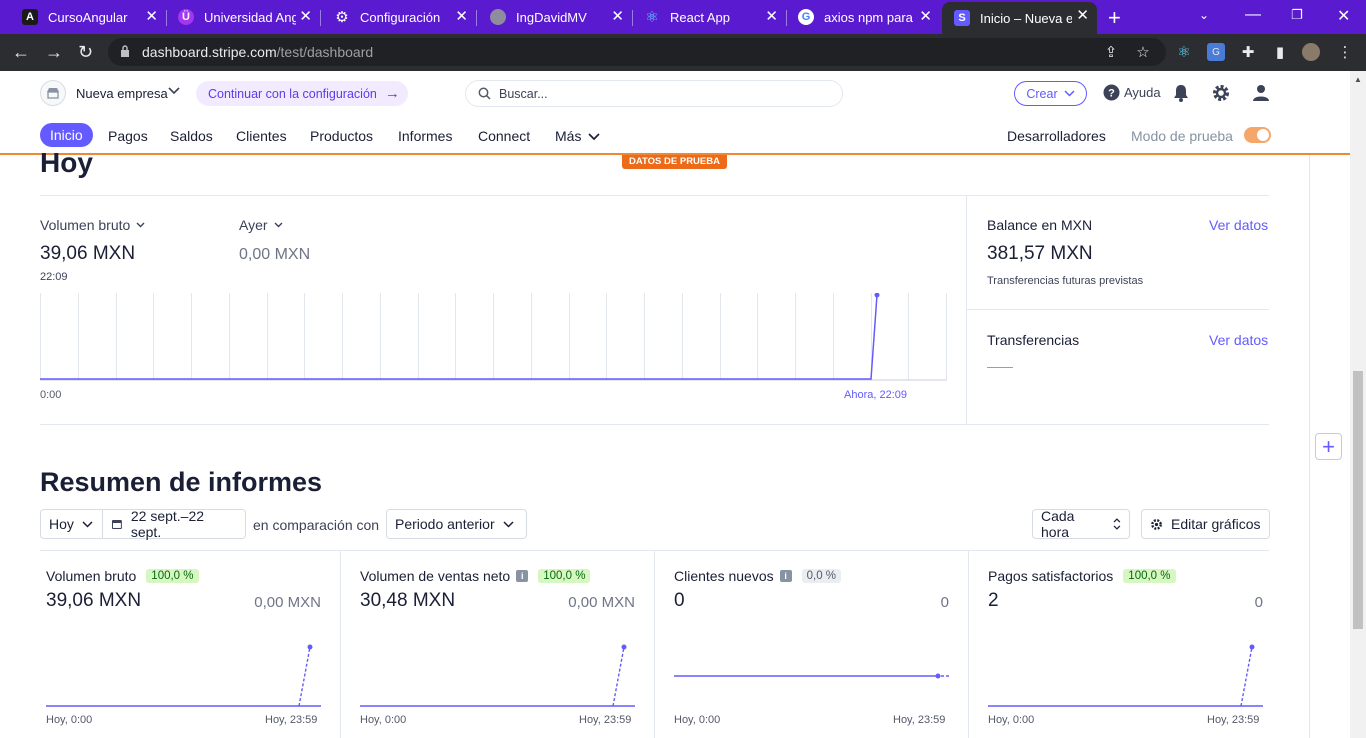 The image size is (1366, 738). Describe the element at coordinates (1345, 52) in the screenshot. I see `browser-menu-icon: ⋮` at that location.